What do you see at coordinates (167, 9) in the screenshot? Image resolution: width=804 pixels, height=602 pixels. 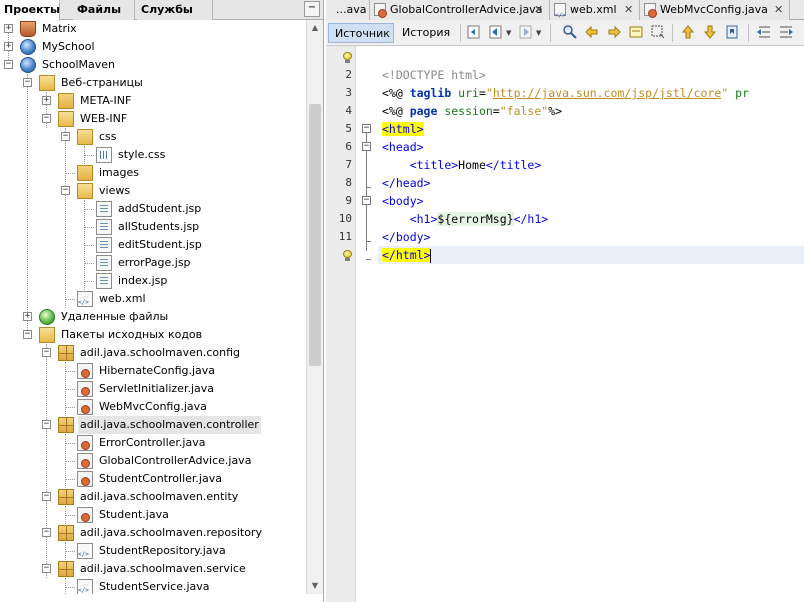 I see `tab-services-label: Службы` at bounding box center [167, 9].